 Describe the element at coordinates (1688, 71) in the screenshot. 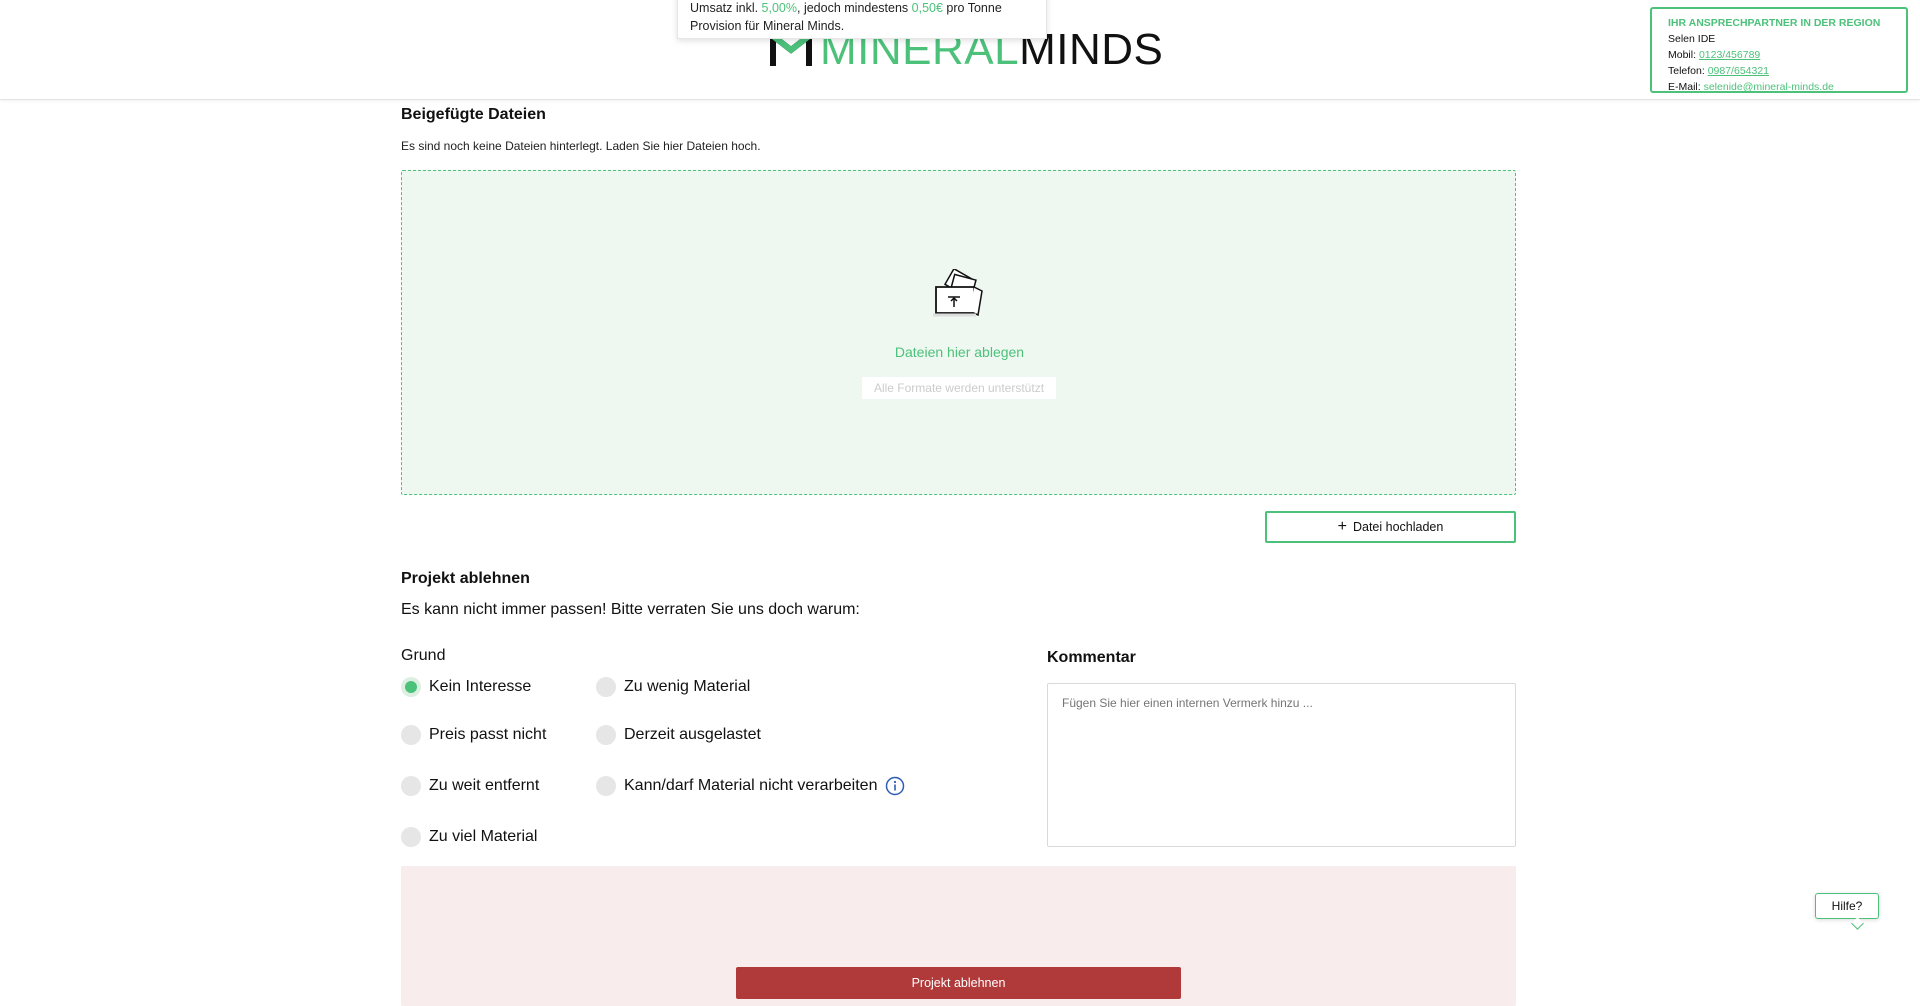

I see `contact-phone-label: Telefon:` at that location.